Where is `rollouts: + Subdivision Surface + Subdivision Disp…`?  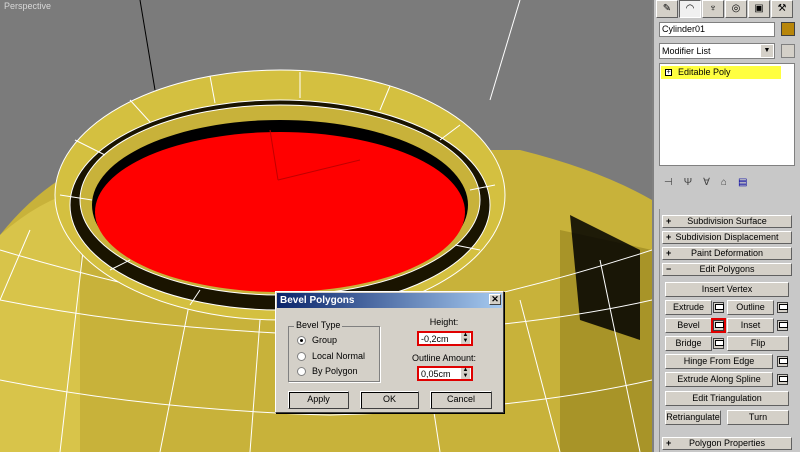
rollouts: + Subdivision Surface + Subdivision Disp… is located at coordinates (727, 330).